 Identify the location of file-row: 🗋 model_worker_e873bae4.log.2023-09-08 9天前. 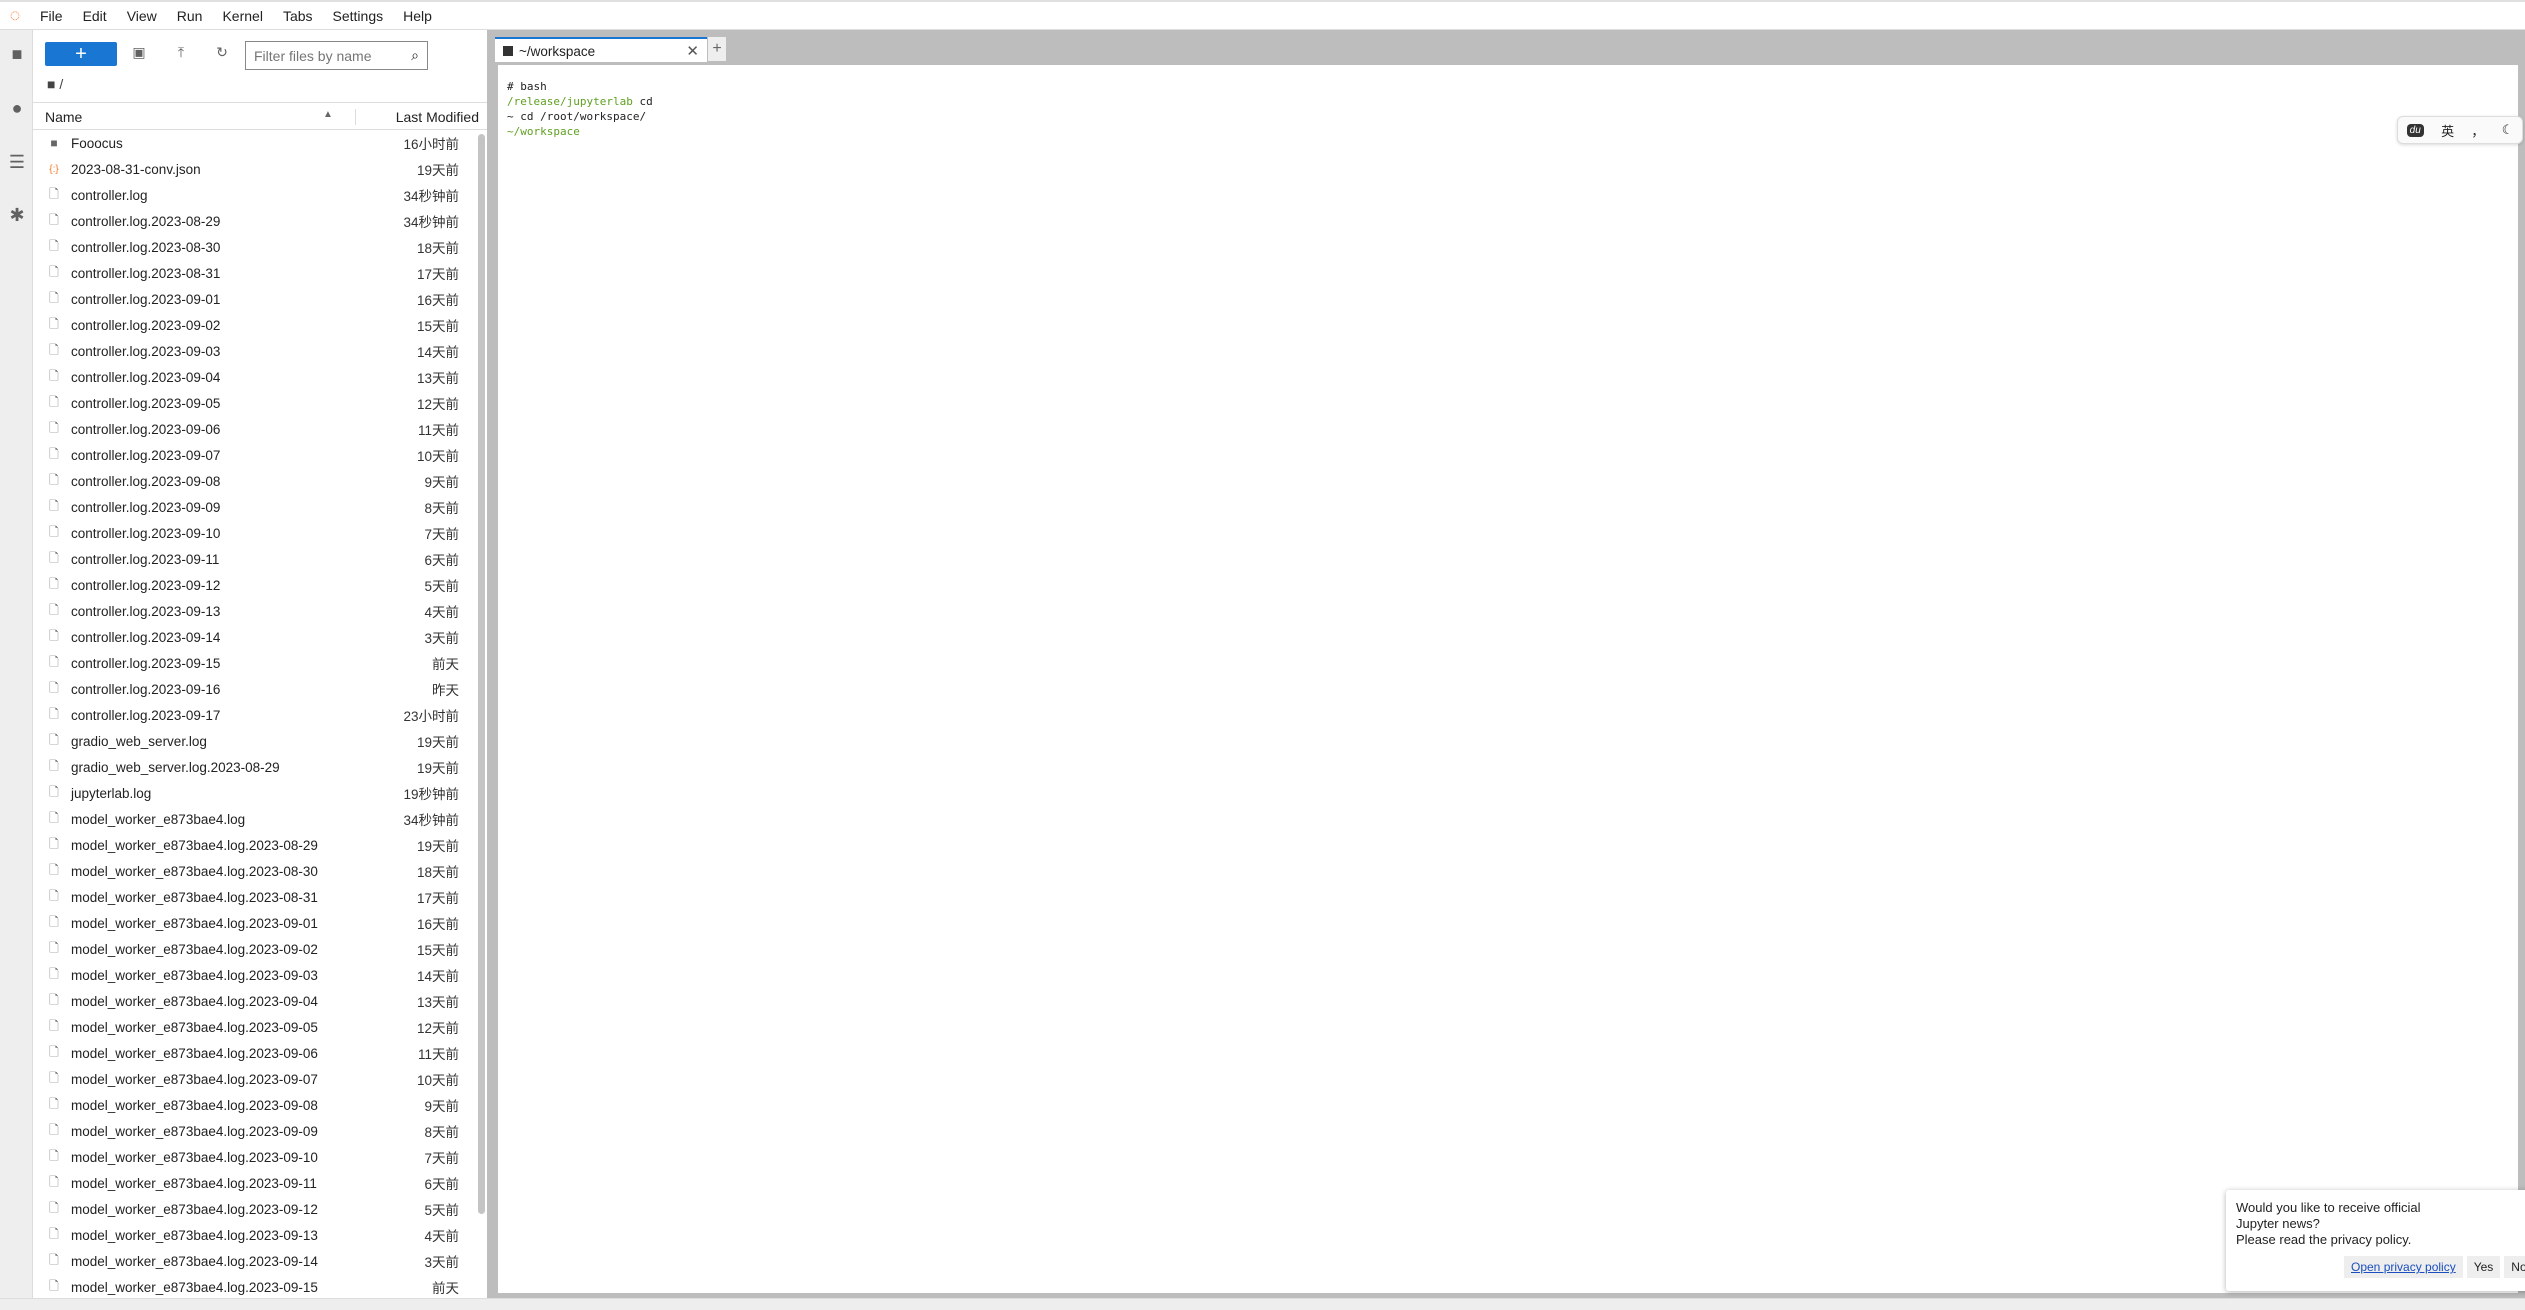
(253, 1105).